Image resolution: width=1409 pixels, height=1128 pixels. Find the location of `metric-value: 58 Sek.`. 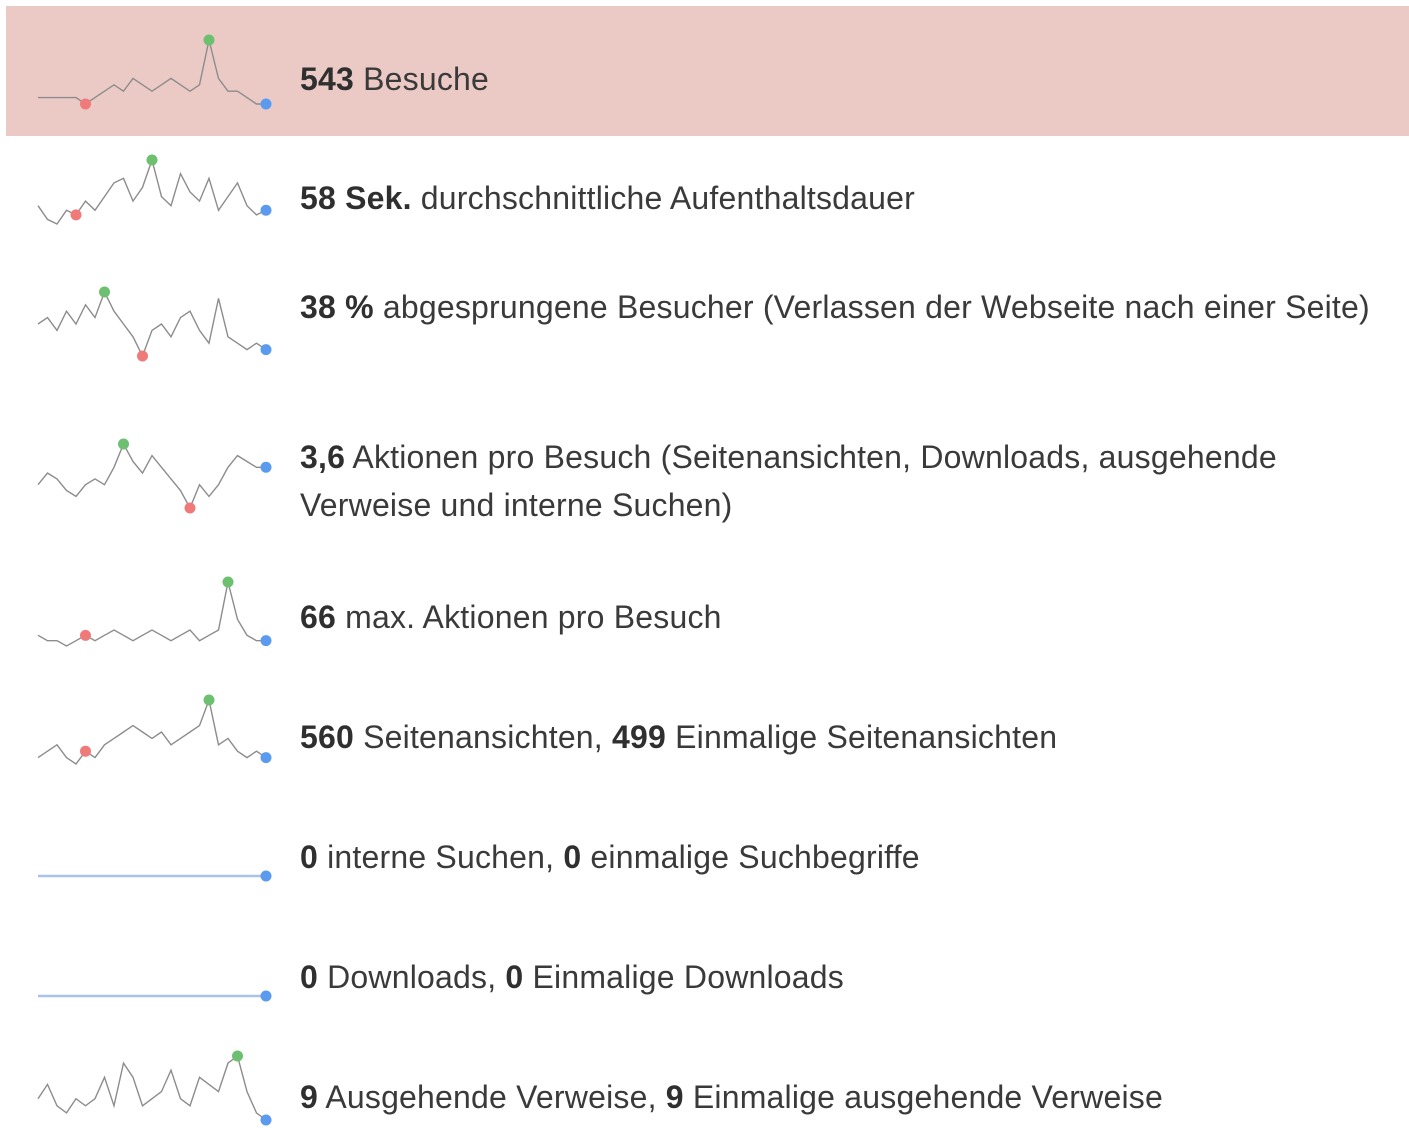

metric-value: 58 Sek. is located at coordinates (356, 198).